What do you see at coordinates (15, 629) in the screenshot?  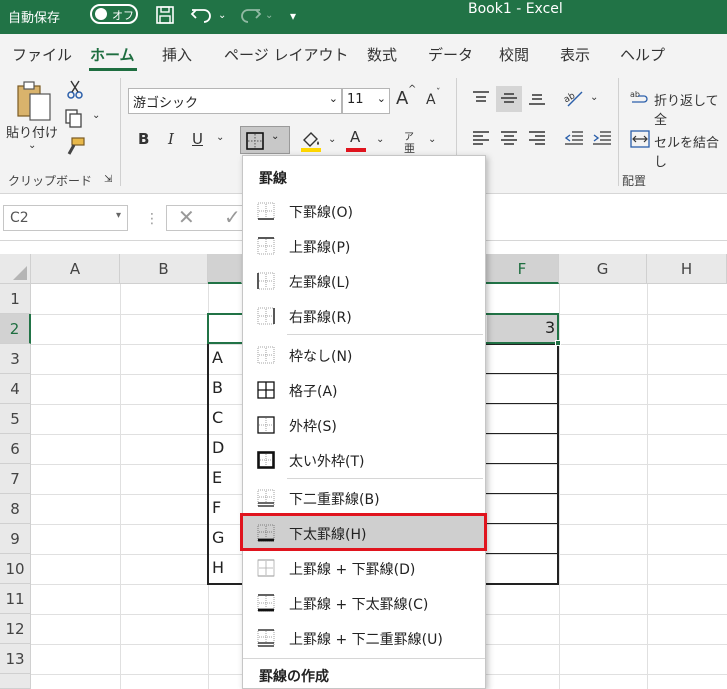 I see `row-header-12: 12` at bounding box center [15, 629].